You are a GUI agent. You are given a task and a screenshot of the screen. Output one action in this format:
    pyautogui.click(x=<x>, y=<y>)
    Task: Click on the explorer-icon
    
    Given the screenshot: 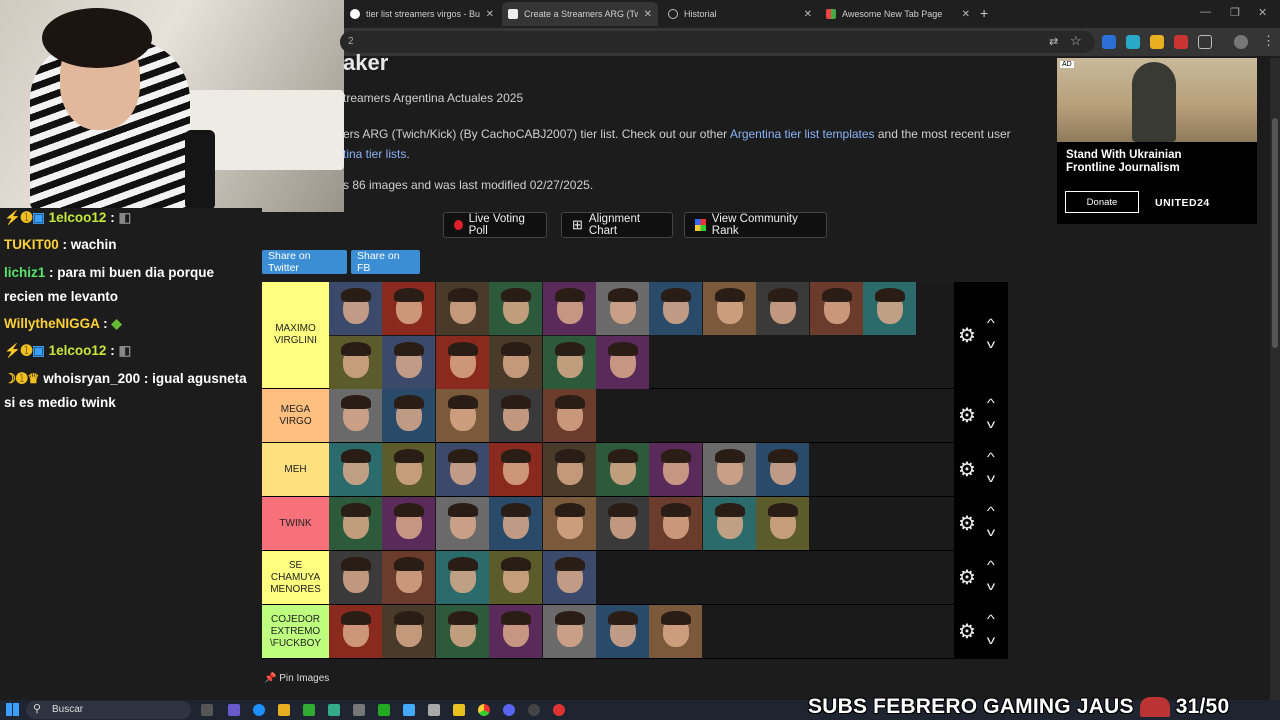 What is the action you would take?
    pyautogui.click(x=284, y=710)
    